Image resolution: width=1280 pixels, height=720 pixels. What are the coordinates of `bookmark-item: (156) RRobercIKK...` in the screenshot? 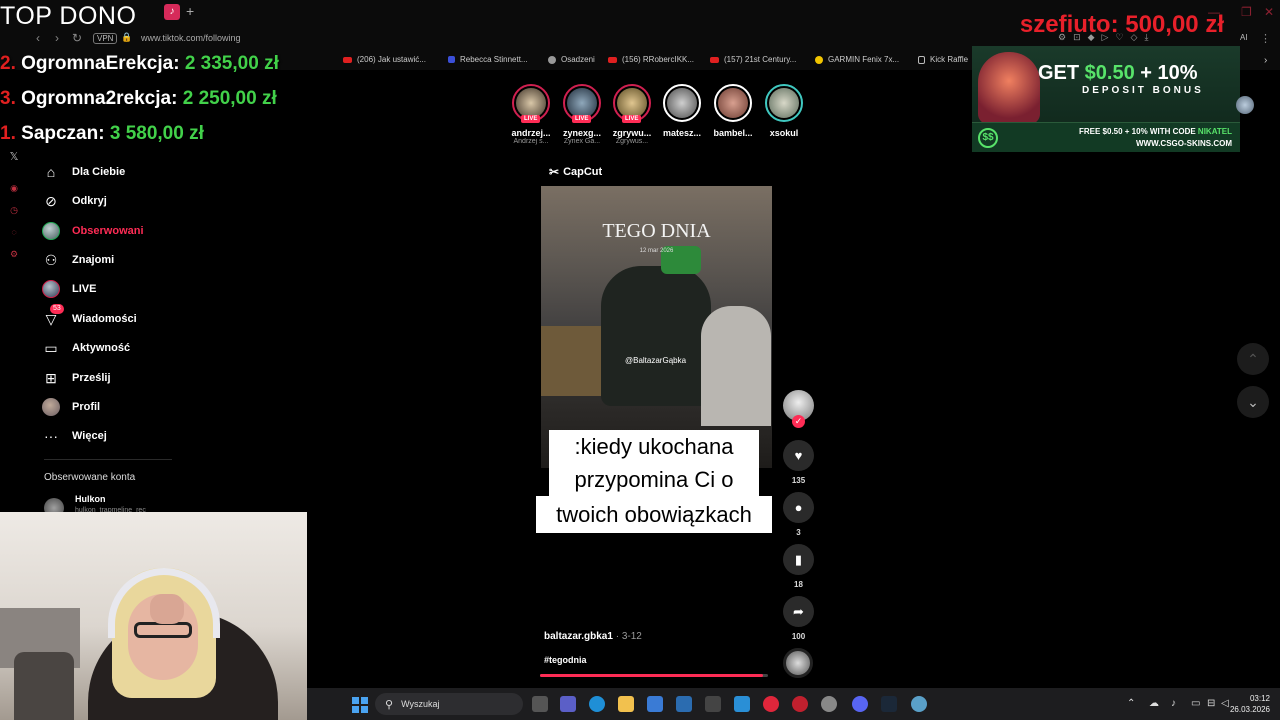 It's located at (651, 59).